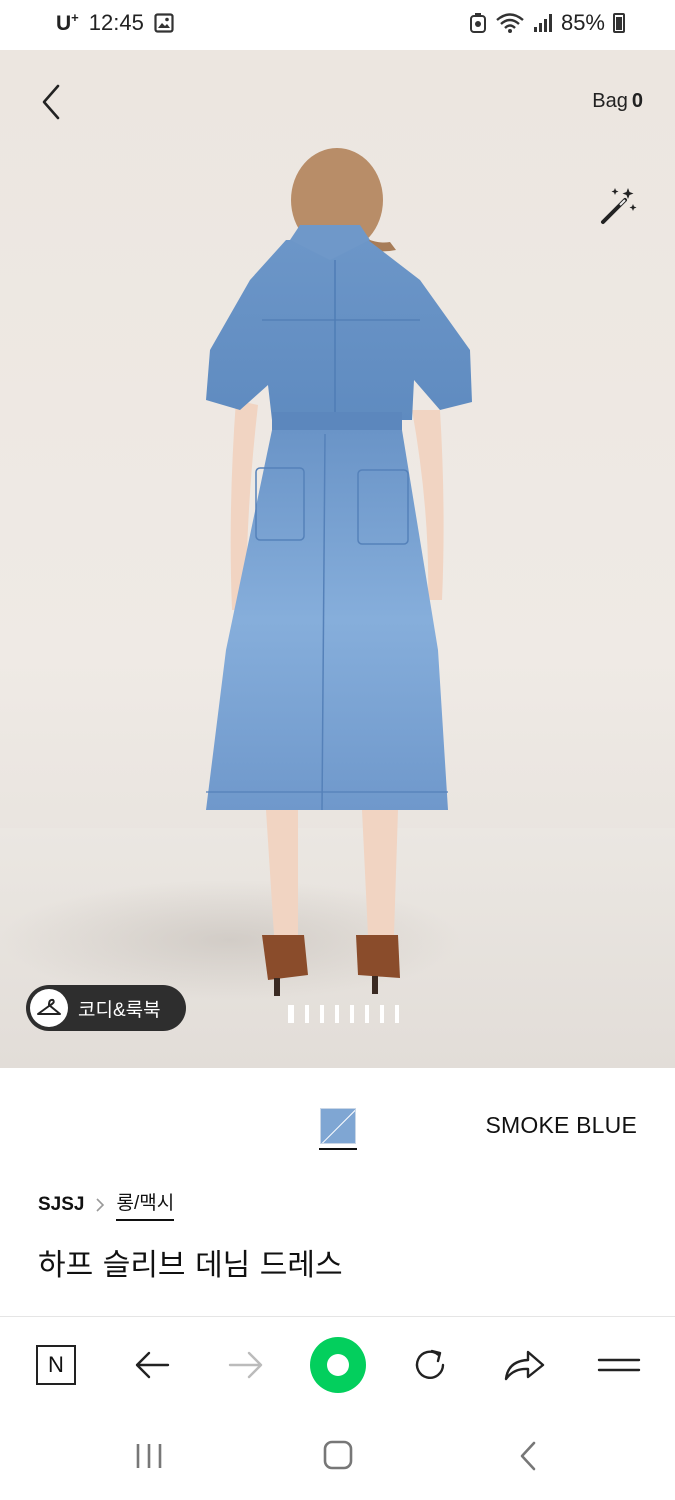 Image resolution: width=675 pixels, height=1500 pixels. I want to click on color-selector: SMOKE BLUE, so click(337, 1123).